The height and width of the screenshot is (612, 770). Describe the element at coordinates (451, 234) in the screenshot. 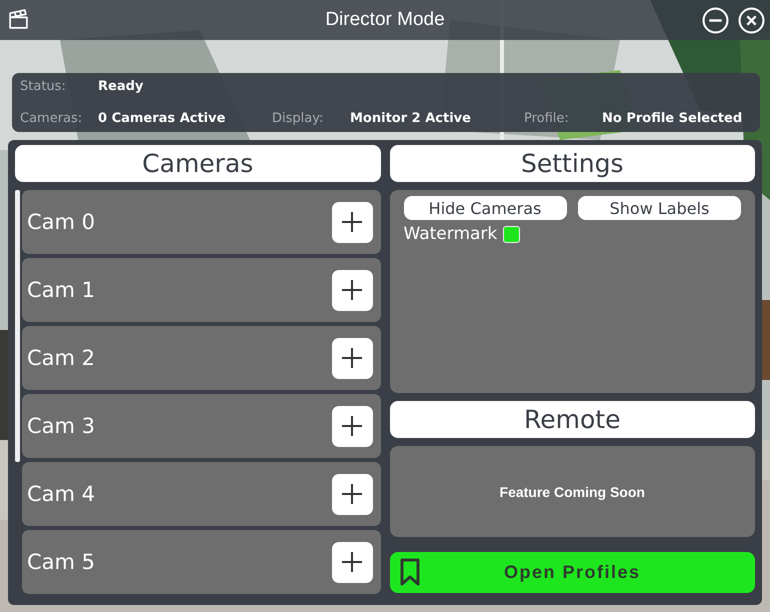

I see `option-label: Watermark` at that location.